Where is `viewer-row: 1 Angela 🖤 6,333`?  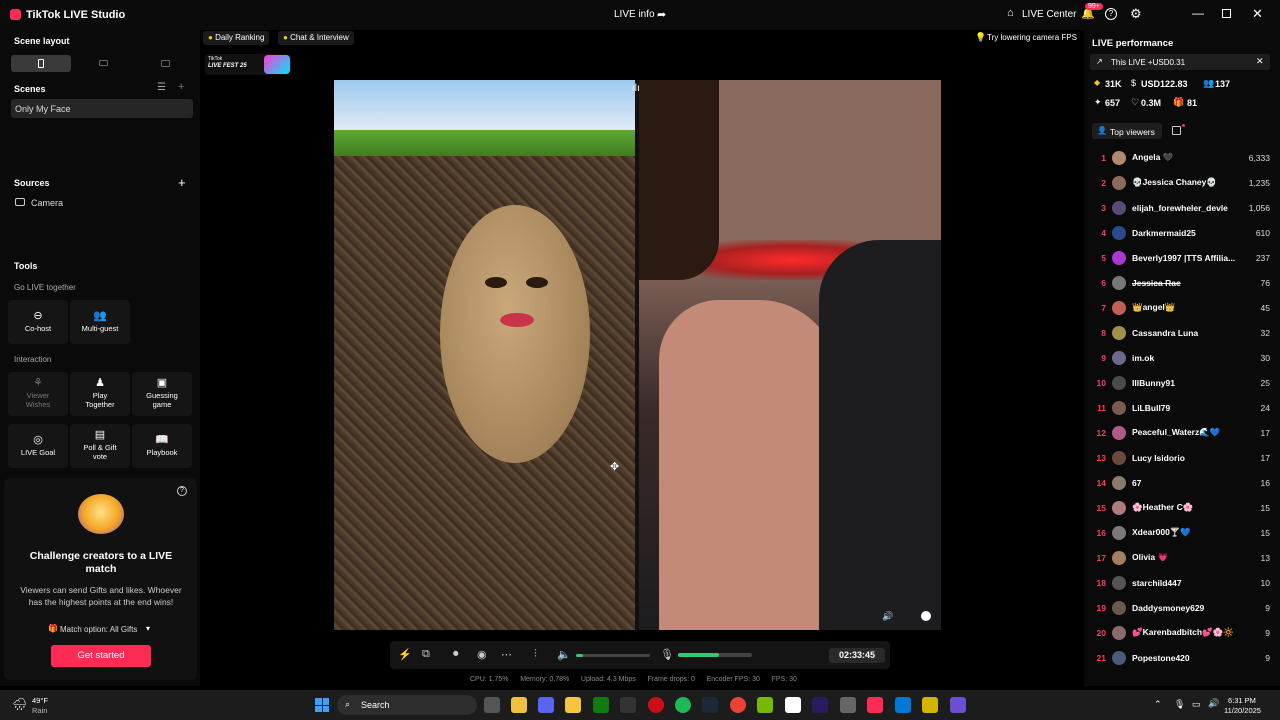
viewer-row: 1 Angela 🖤 6,333 is located at coordinates (1181, 157).